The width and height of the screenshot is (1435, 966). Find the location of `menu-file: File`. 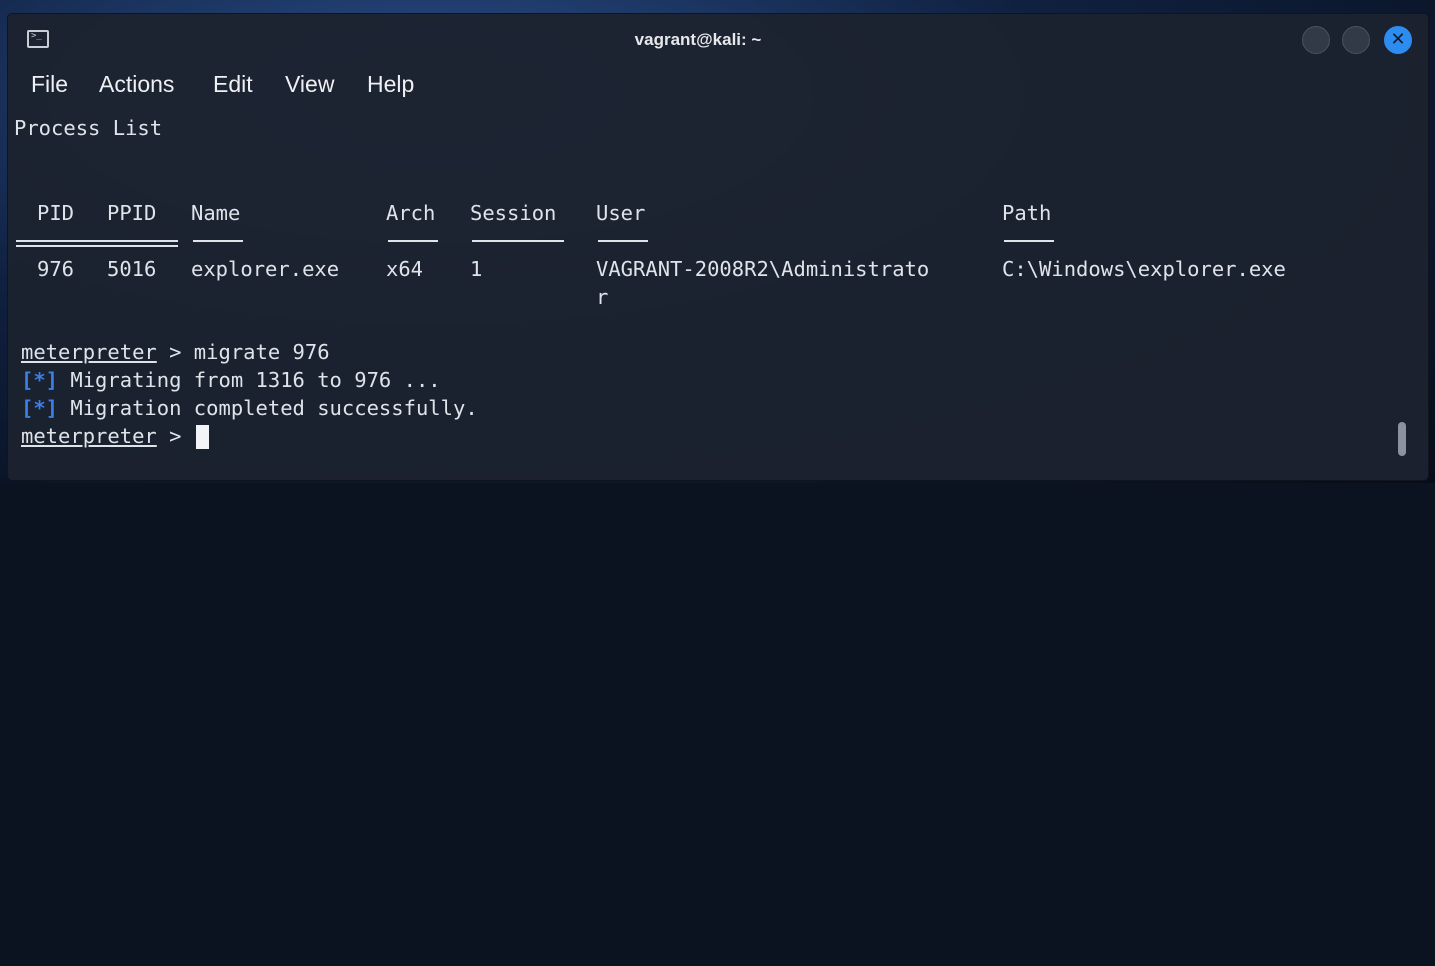

menu-file: File is located at coordinates (49, 84).